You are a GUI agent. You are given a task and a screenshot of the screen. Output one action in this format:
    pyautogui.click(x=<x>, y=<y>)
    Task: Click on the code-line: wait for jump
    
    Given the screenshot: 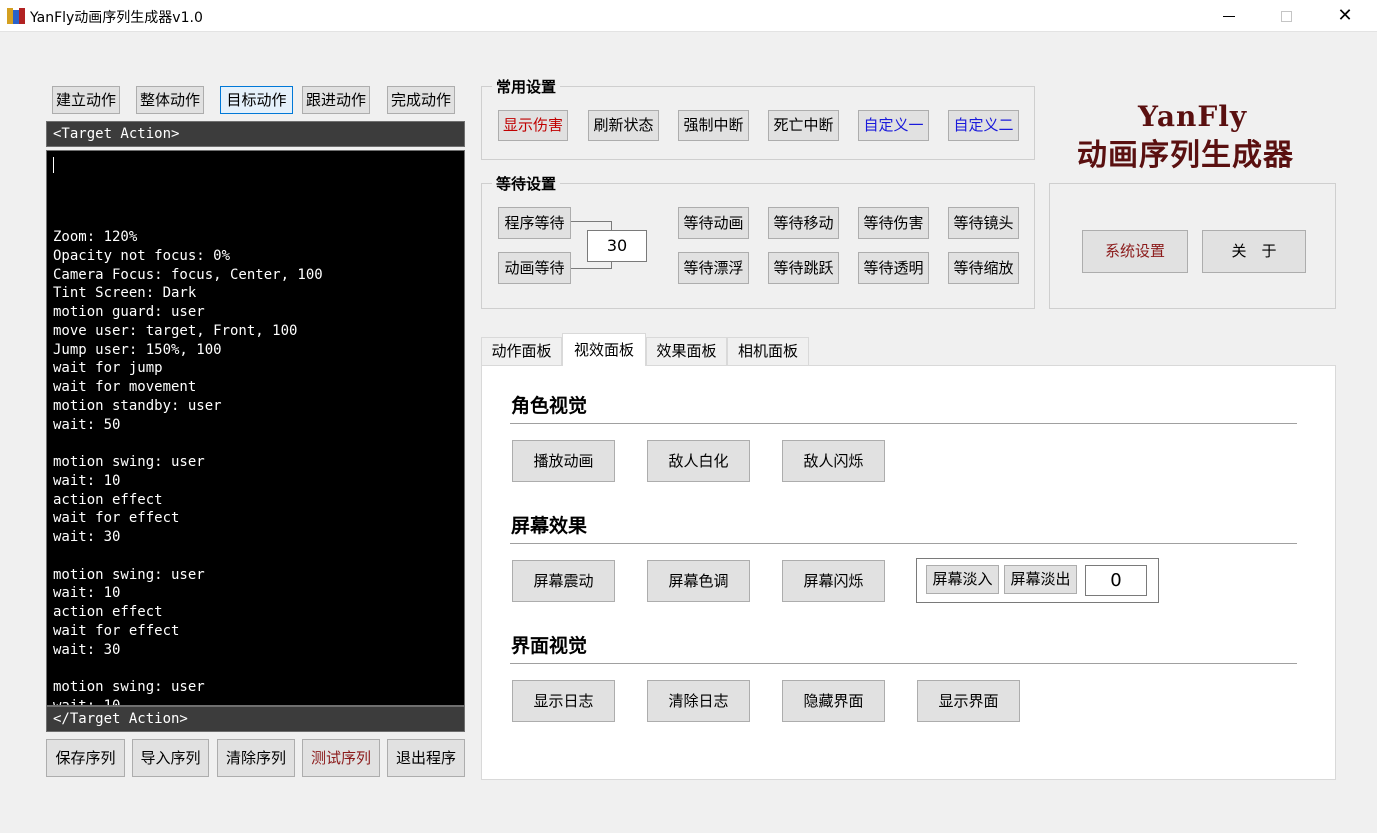 What is the action you would take?
    pyautogui.click(x=108, y=368)
    